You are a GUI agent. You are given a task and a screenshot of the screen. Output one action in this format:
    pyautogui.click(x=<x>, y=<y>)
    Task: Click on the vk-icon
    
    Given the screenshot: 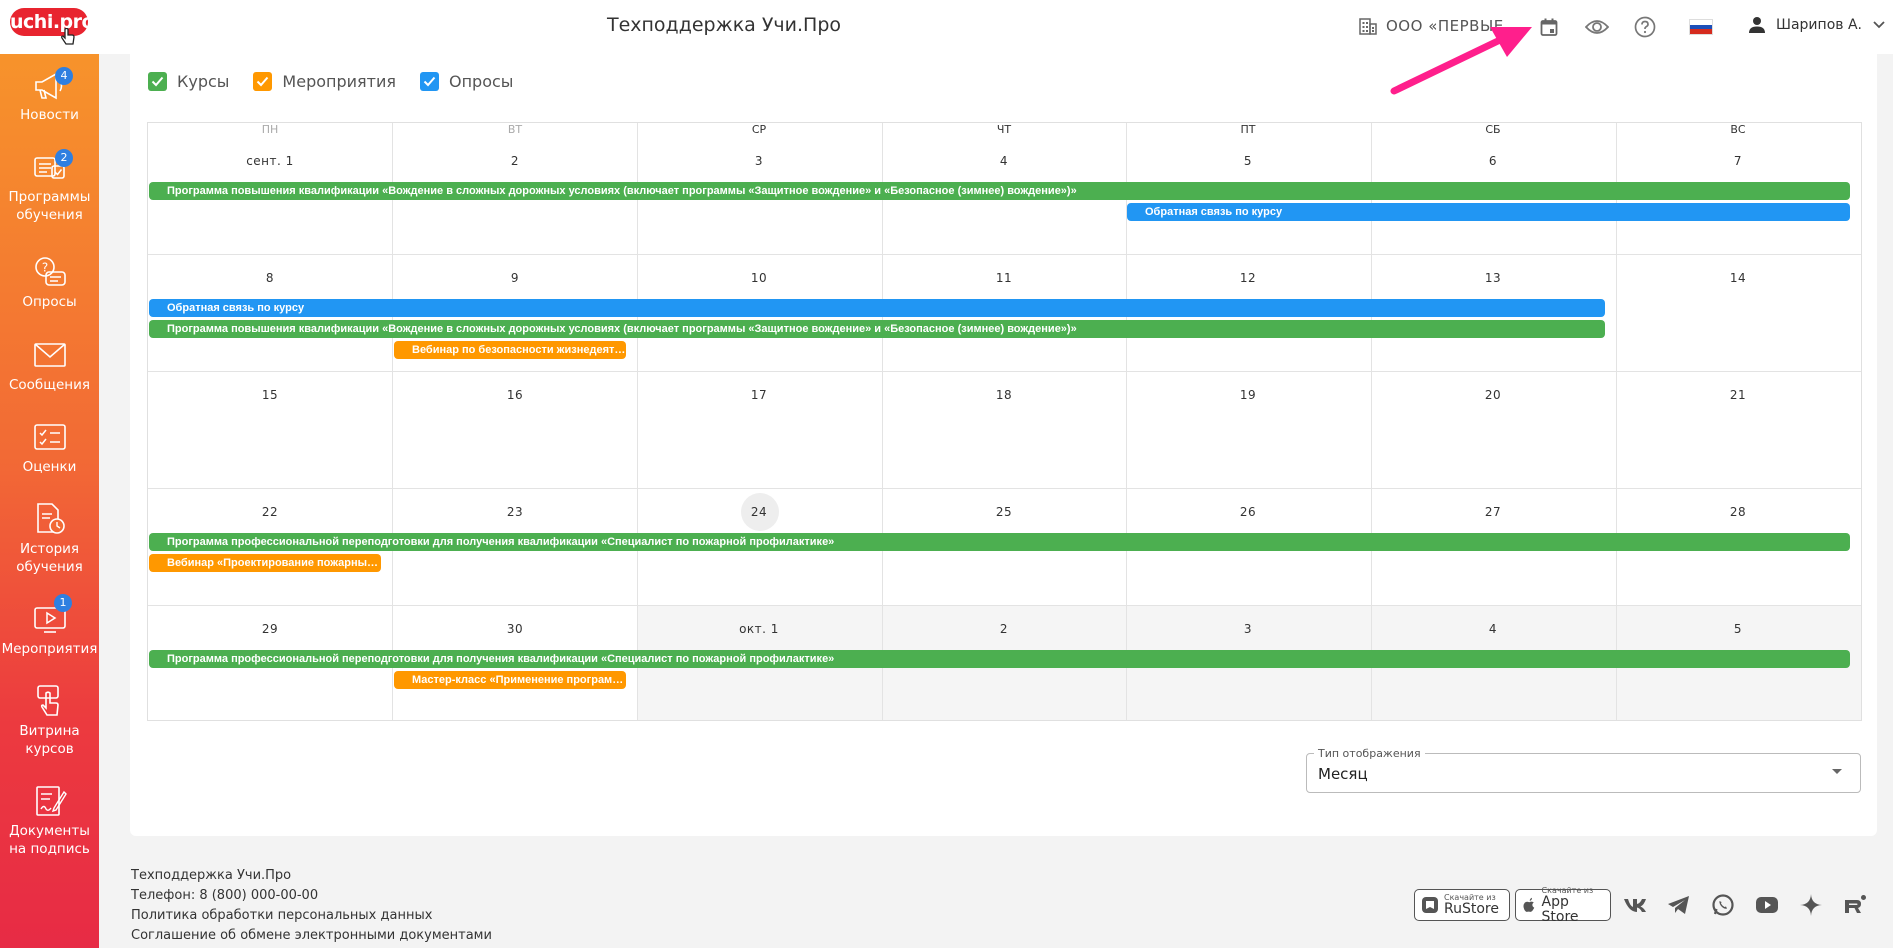 What is the action you would take?
    pyautogui.click(x=1635, y=905)
    